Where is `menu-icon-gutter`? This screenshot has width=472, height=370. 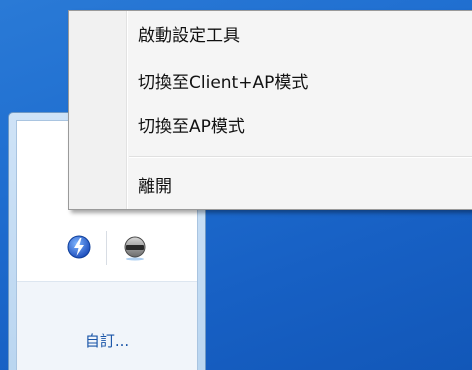 menu-icon-gutter is located at coordinates (98, 110).